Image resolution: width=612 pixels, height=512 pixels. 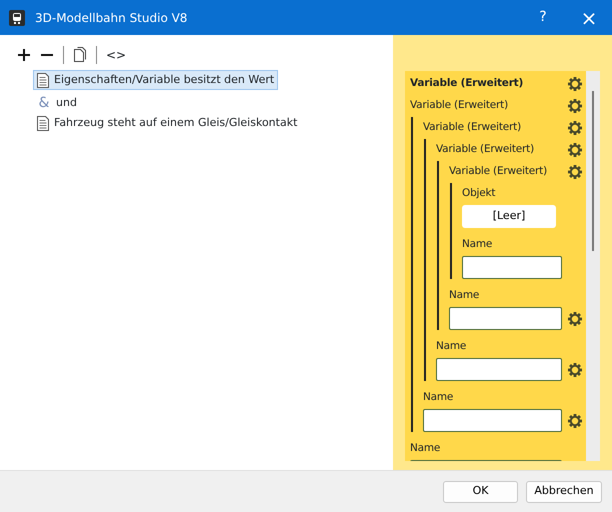 What do you see at coordinates (479, 194) in the screenshot?
I see `field-label: Objekt` at bounding box center [479, 194].